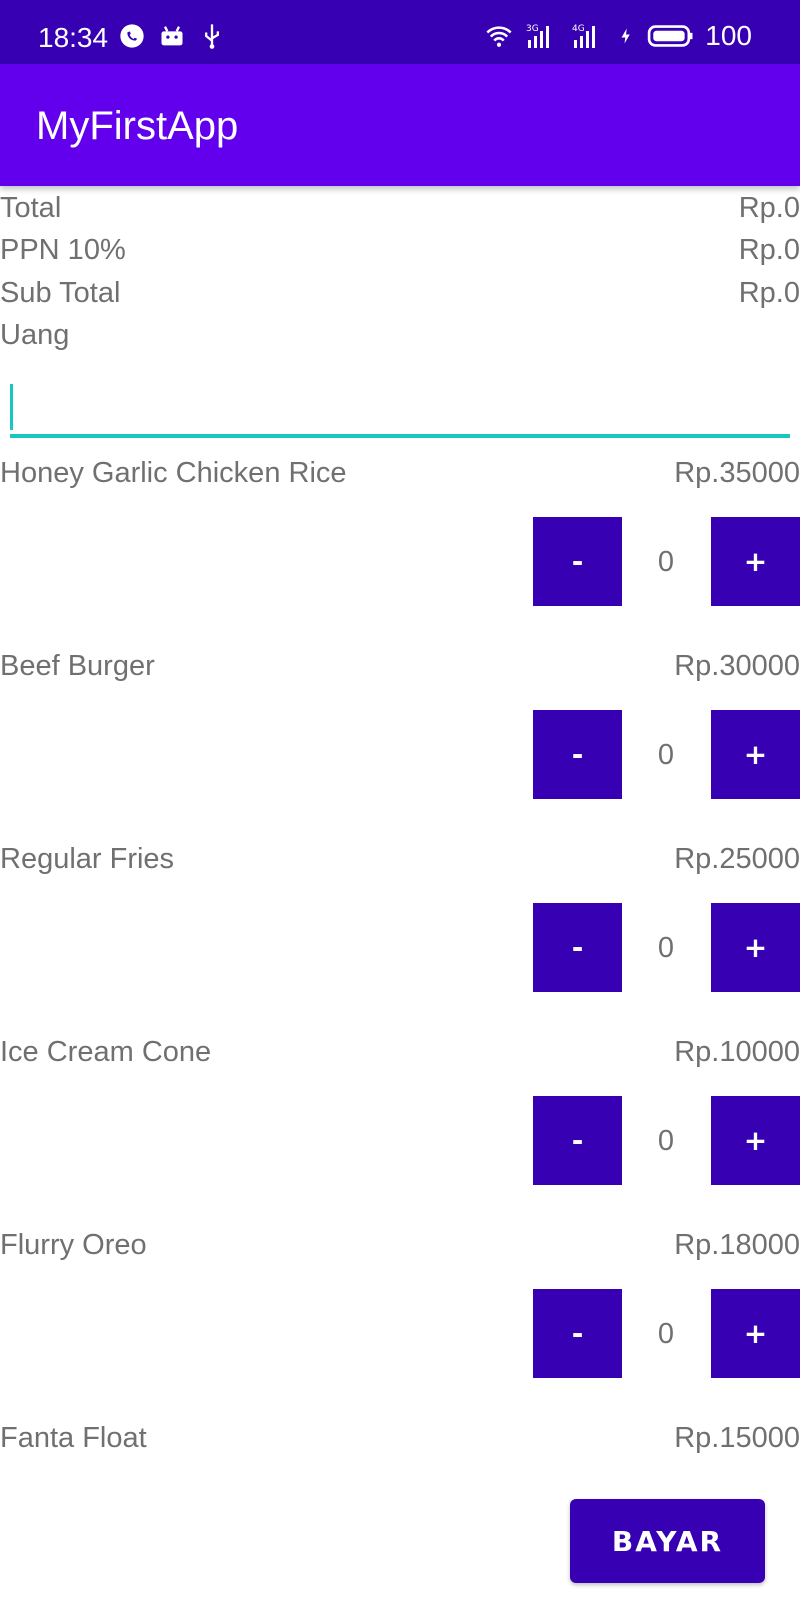 The image size is (800, 1600). Describe the element at coordinates (35, 335) in the screenshot. I see `uang-label: Uang` at that location.